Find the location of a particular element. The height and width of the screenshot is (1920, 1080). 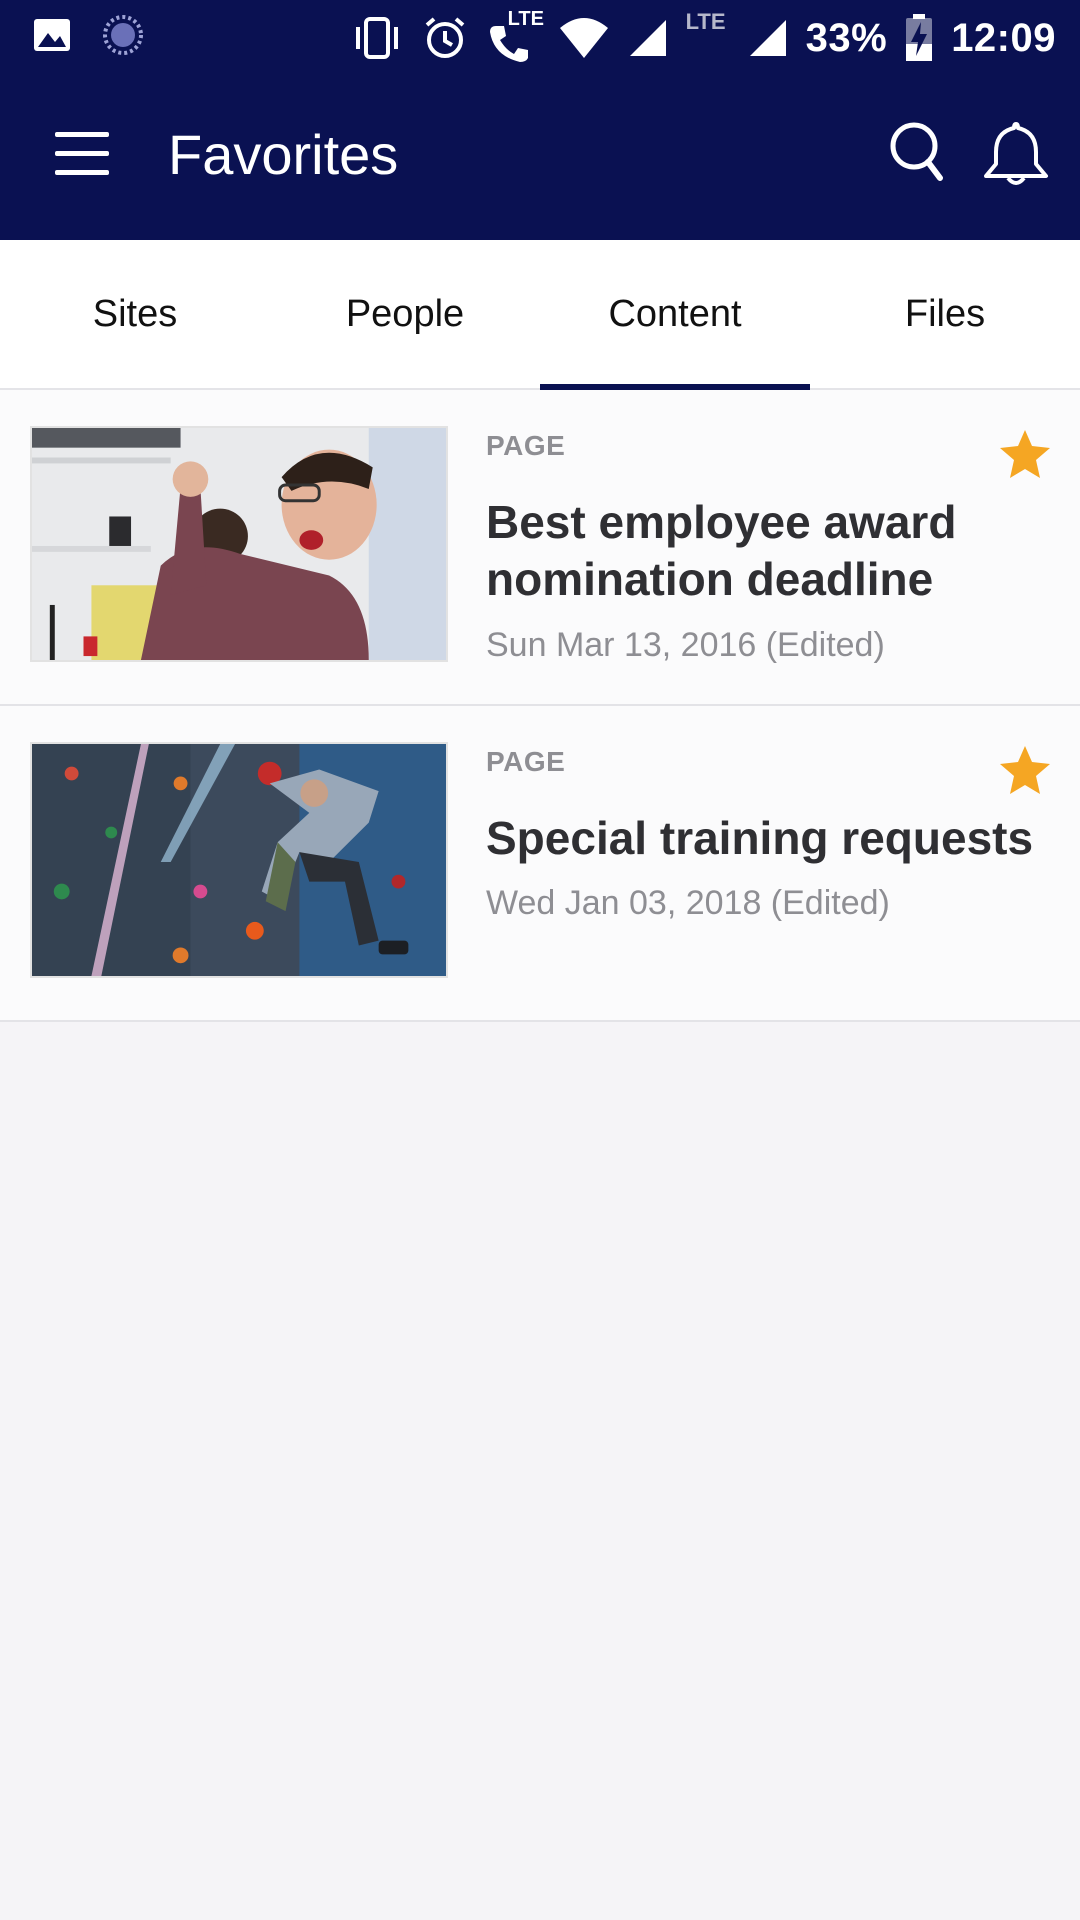

status-bar: LTE LTE 33% 12:09 is located at coordinates (540, 38).